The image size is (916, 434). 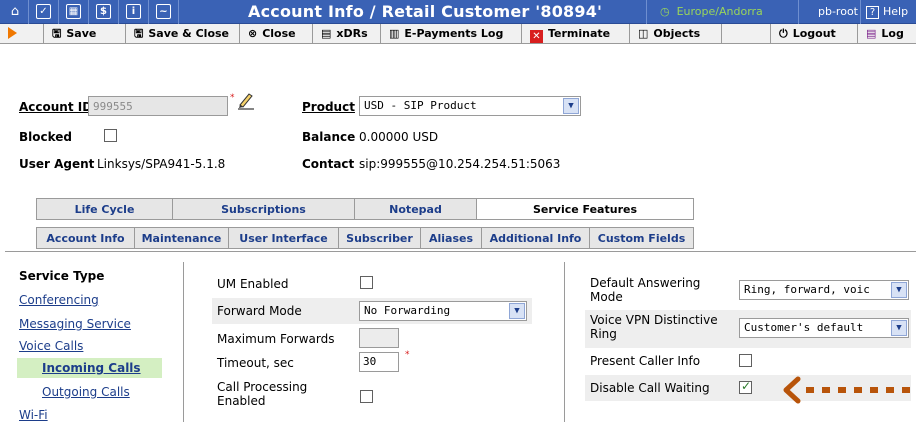 I want to click on logout-label: Logout, so click(x=814, y=33).